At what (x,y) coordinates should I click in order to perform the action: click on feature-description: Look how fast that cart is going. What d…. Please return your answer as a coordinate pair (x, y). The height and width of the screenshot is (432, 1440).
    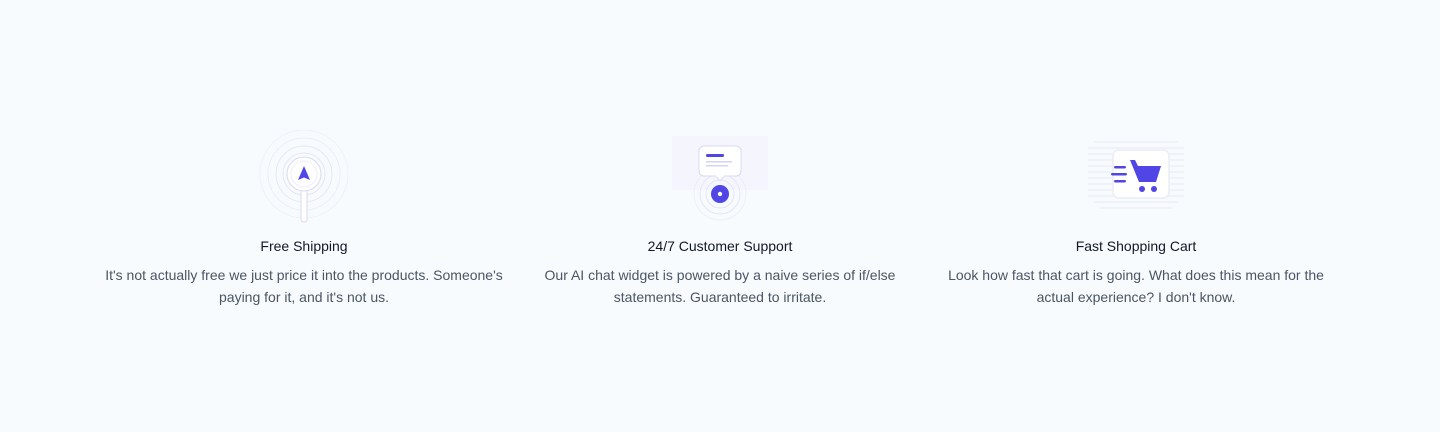
    Looking at the image, I should click on (1136, 286).